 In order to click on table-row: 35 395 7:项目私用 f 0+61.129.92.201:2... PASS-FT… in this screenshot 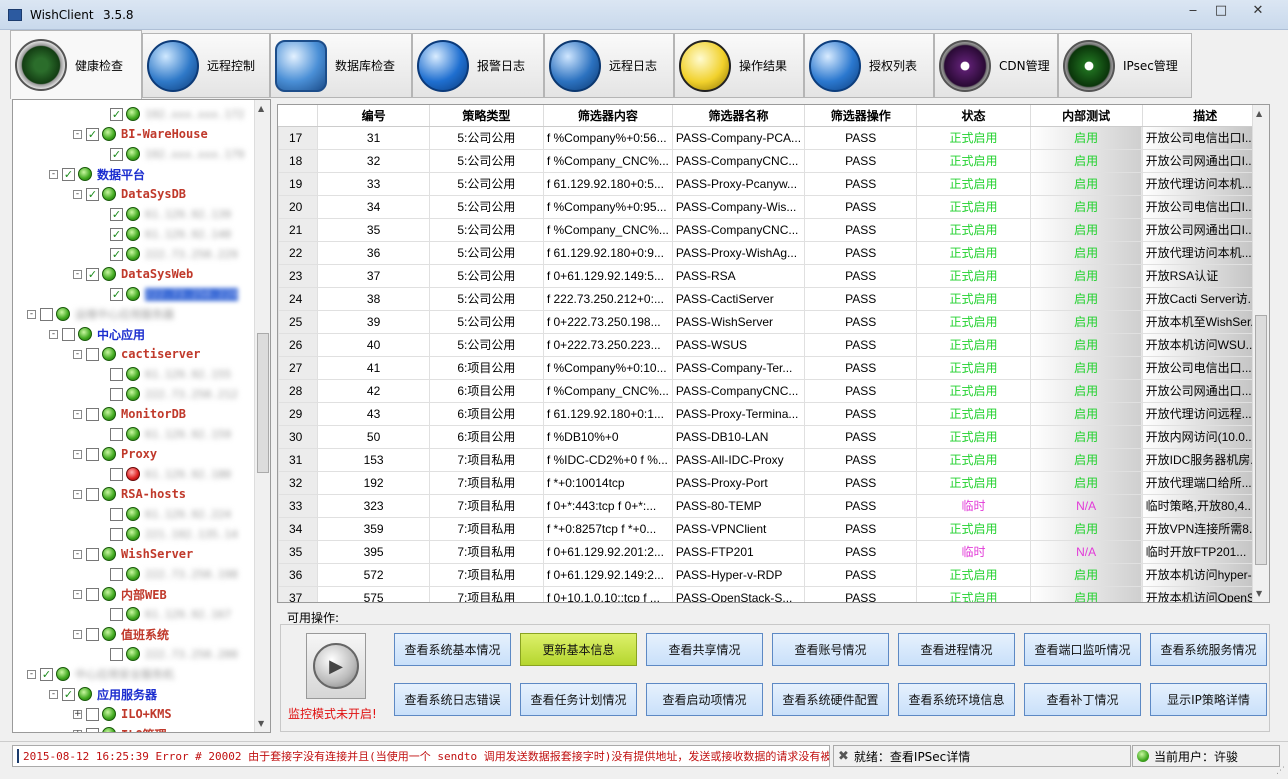, I will do `click(773, 551)`.